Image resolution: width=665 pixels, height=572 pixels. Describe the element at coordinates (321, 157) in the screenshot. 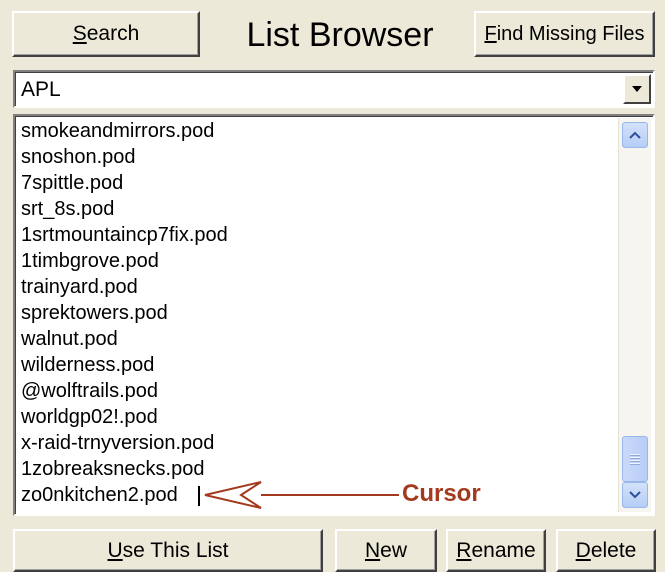

I see `list-item: snoshon.pod` at that location.